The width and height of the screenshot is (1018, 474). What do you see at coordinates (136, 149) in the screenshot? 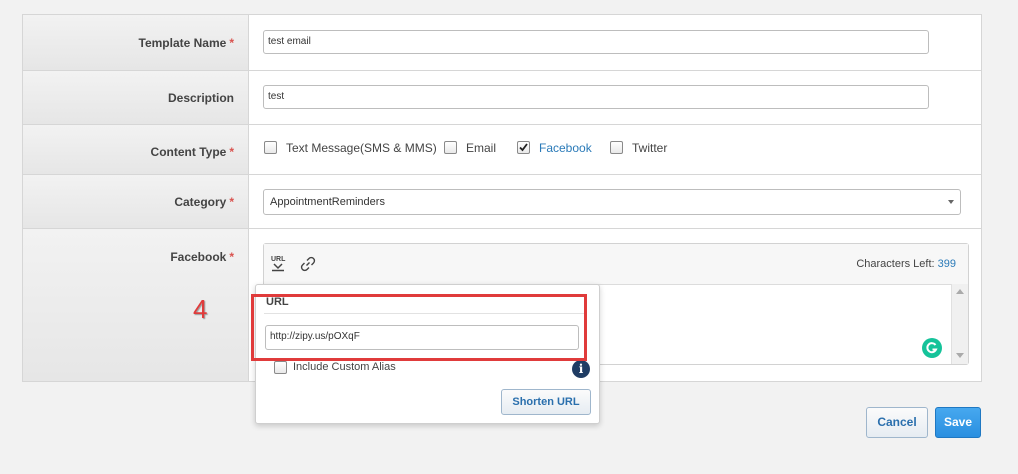
I see `content-type-label: Content Type *` at bounding box center [136, 149].